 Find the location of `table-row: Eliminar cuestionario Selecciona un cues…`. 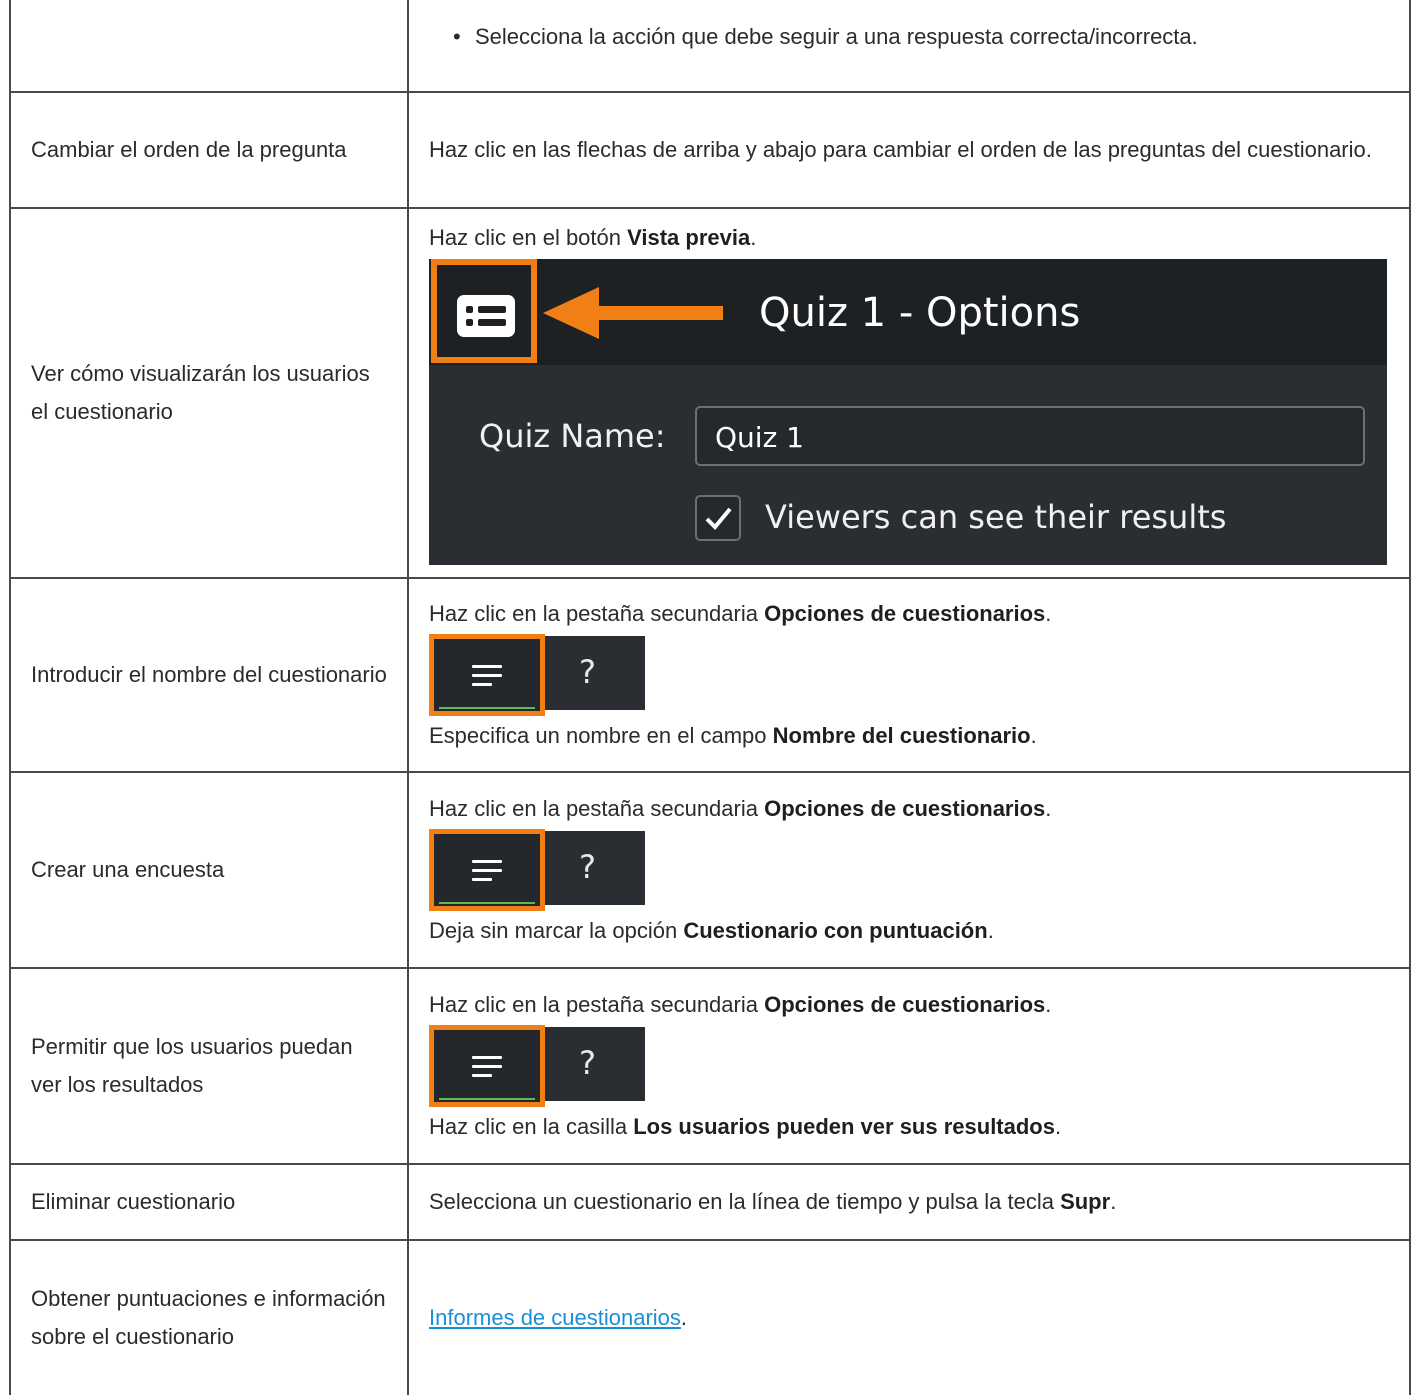

table-row: Eliminar cuestionario Selecciona un cues… is located at coordinates (710, 1202).